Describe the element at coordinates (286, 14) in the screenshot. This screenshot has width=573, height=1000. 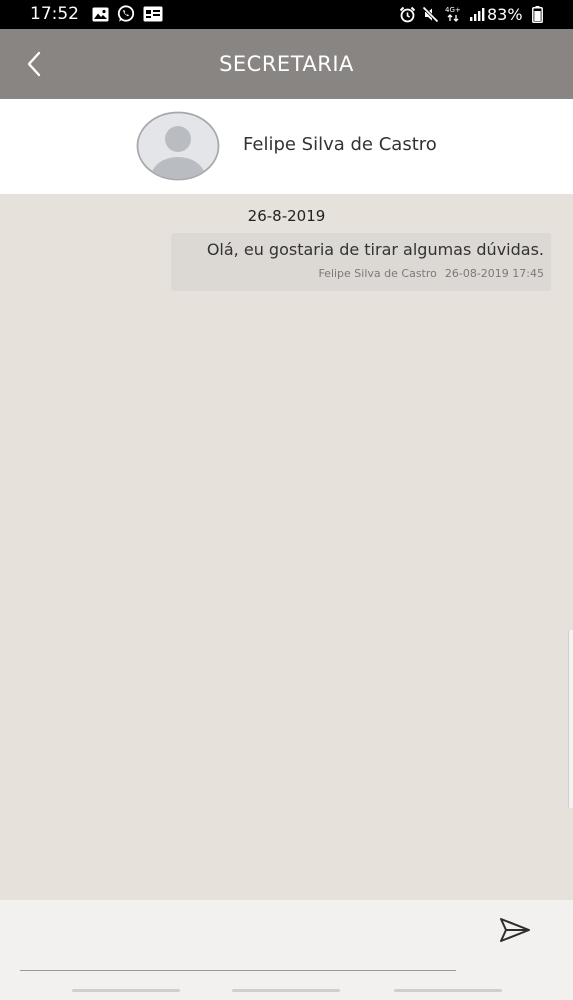
I see `status-bar: 17:52 4G+ 83%` at that location.